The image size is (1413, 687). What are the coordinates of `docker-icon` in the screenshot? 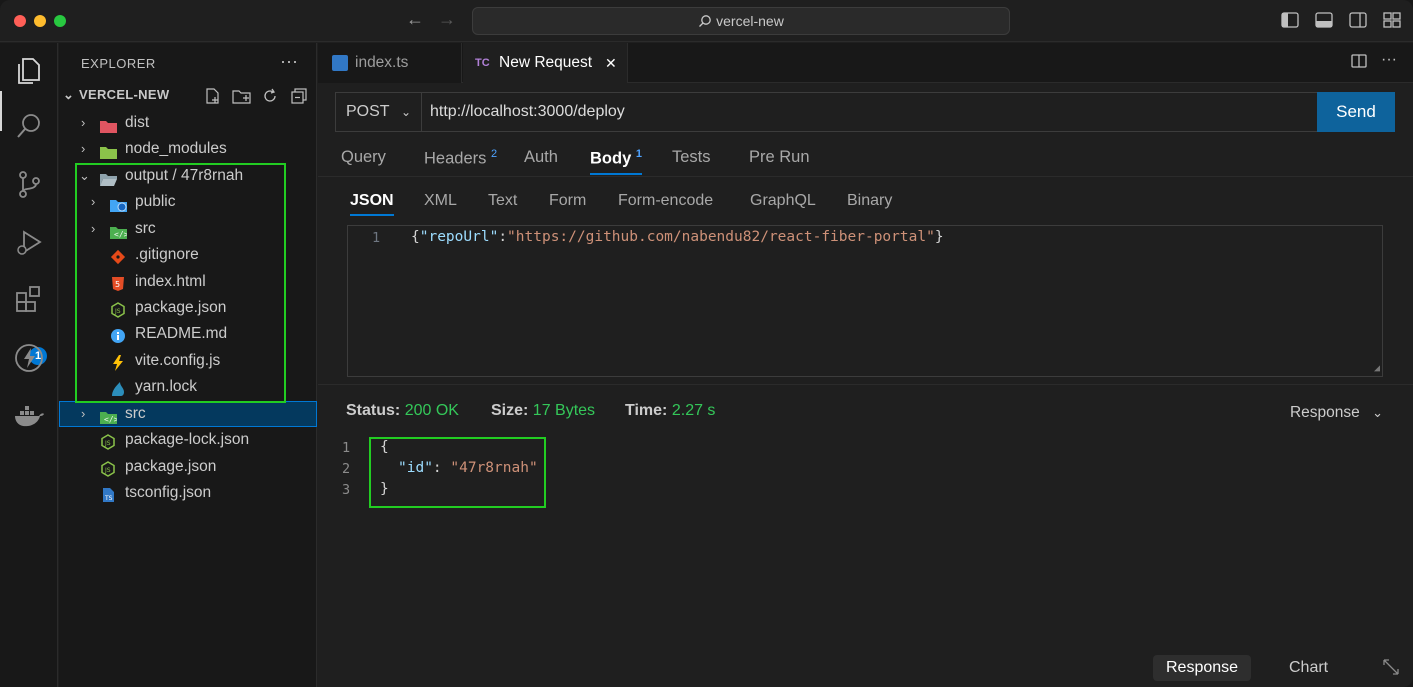 It's located at (29, 416).